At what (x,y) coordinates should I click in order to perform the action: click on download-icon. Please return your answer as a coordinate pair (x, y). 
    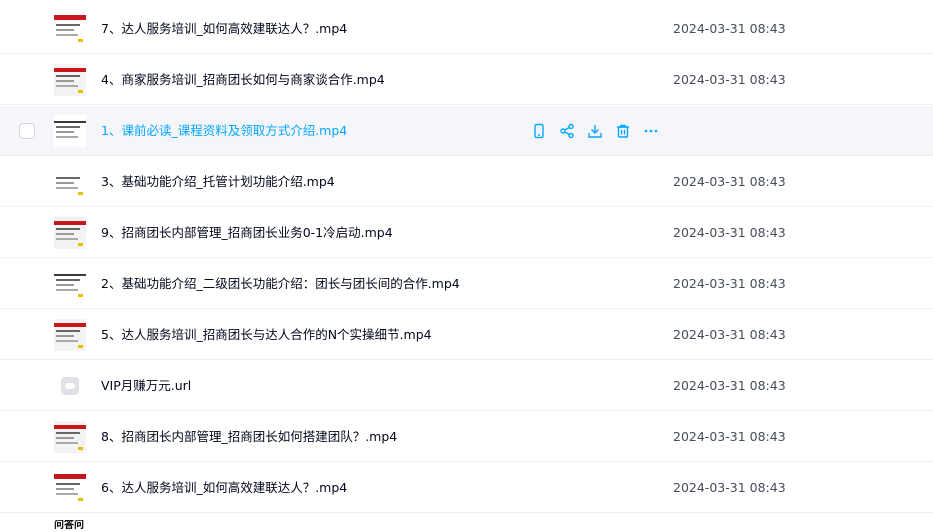
    Looking at the image, I should click on (595, 131).